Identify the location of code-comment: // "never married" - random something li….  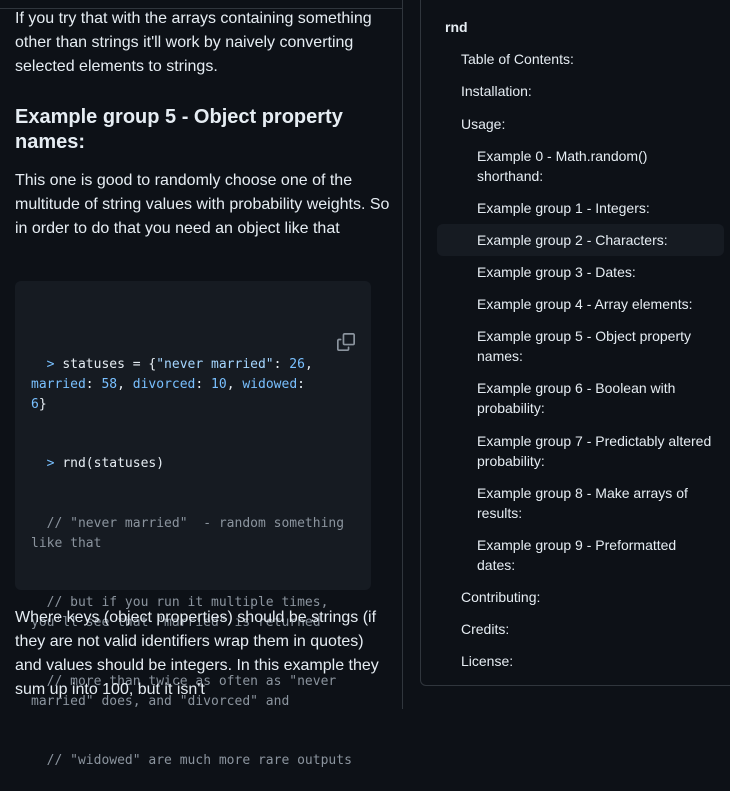
(191, 533).